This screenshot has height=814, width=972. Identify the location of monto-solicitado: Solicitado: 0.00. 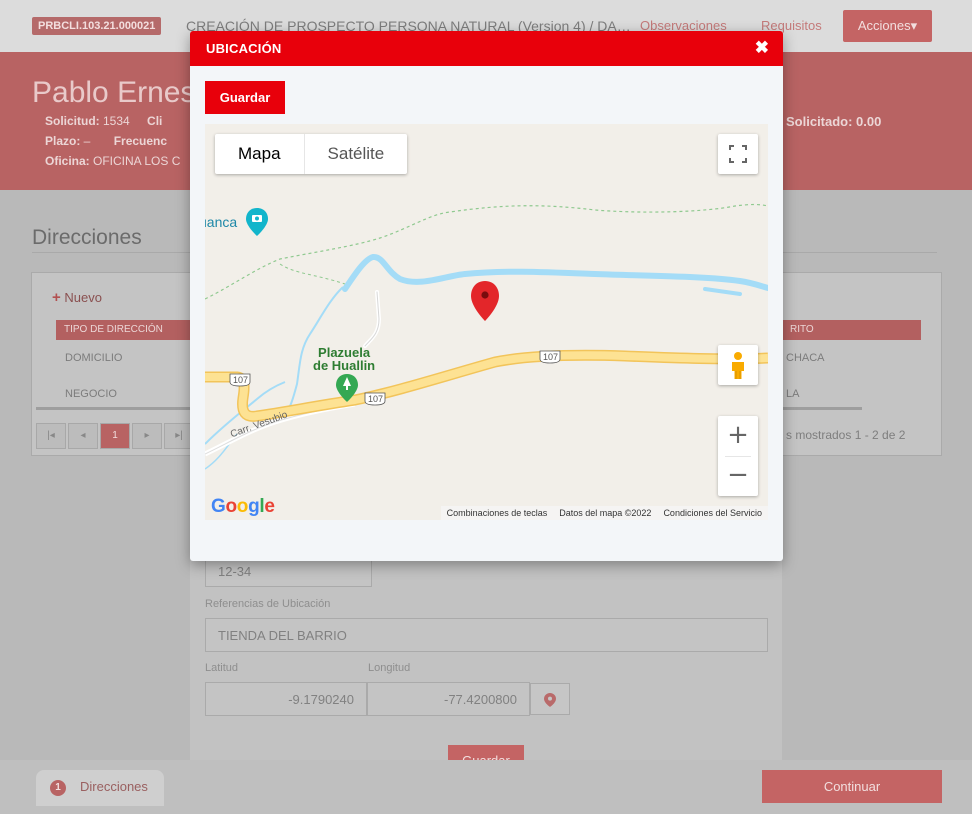
(834, 121).